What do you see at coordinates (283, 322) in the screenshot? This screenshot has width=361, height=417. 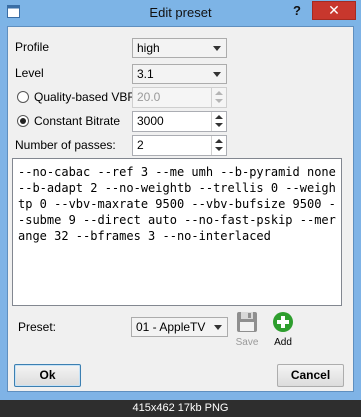 I see `plus-circle-icon` at bounding box center [283, 322].